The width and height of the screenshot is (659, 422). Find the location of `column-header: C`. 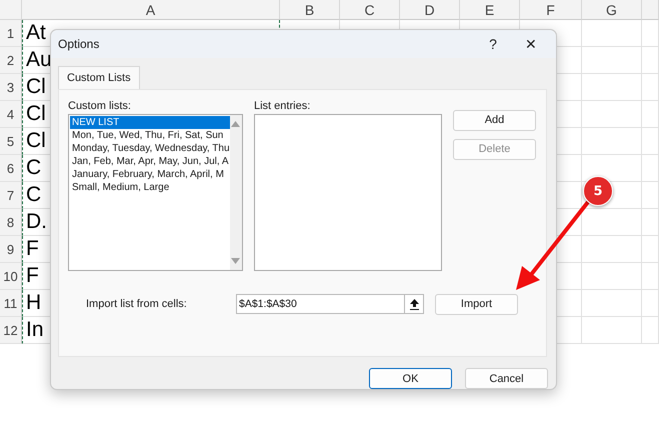

column-header: C is located at coordinates (370, 10).